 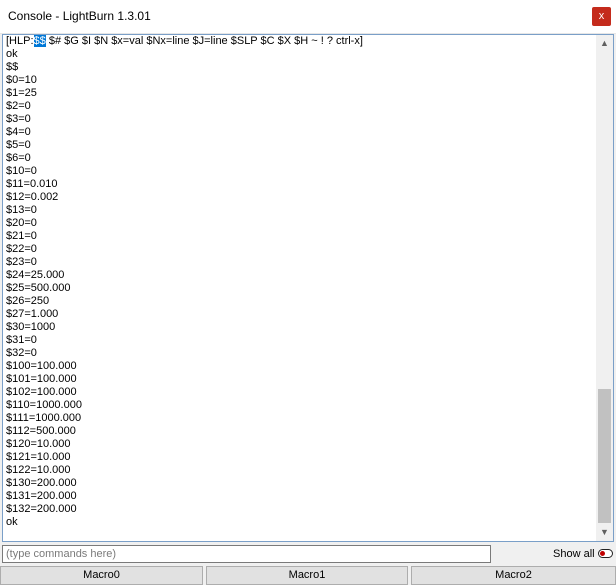 I want to click on console-line: $31=0, so click(x=21, y=340).